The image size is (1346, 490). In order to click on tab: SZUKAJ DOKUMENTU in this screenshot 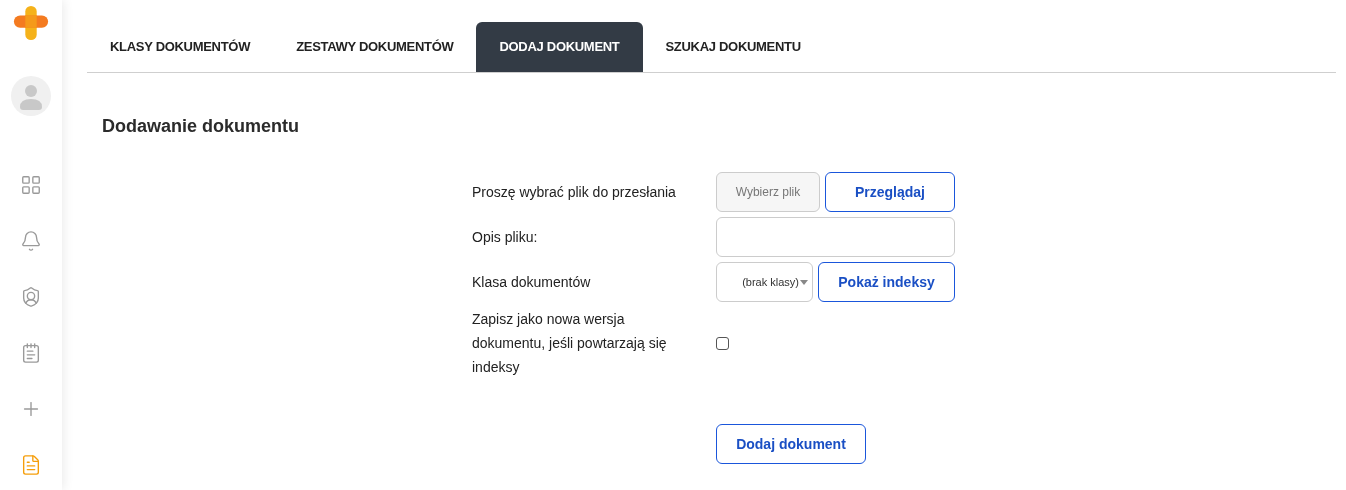, I will do `click(733, 47)`.